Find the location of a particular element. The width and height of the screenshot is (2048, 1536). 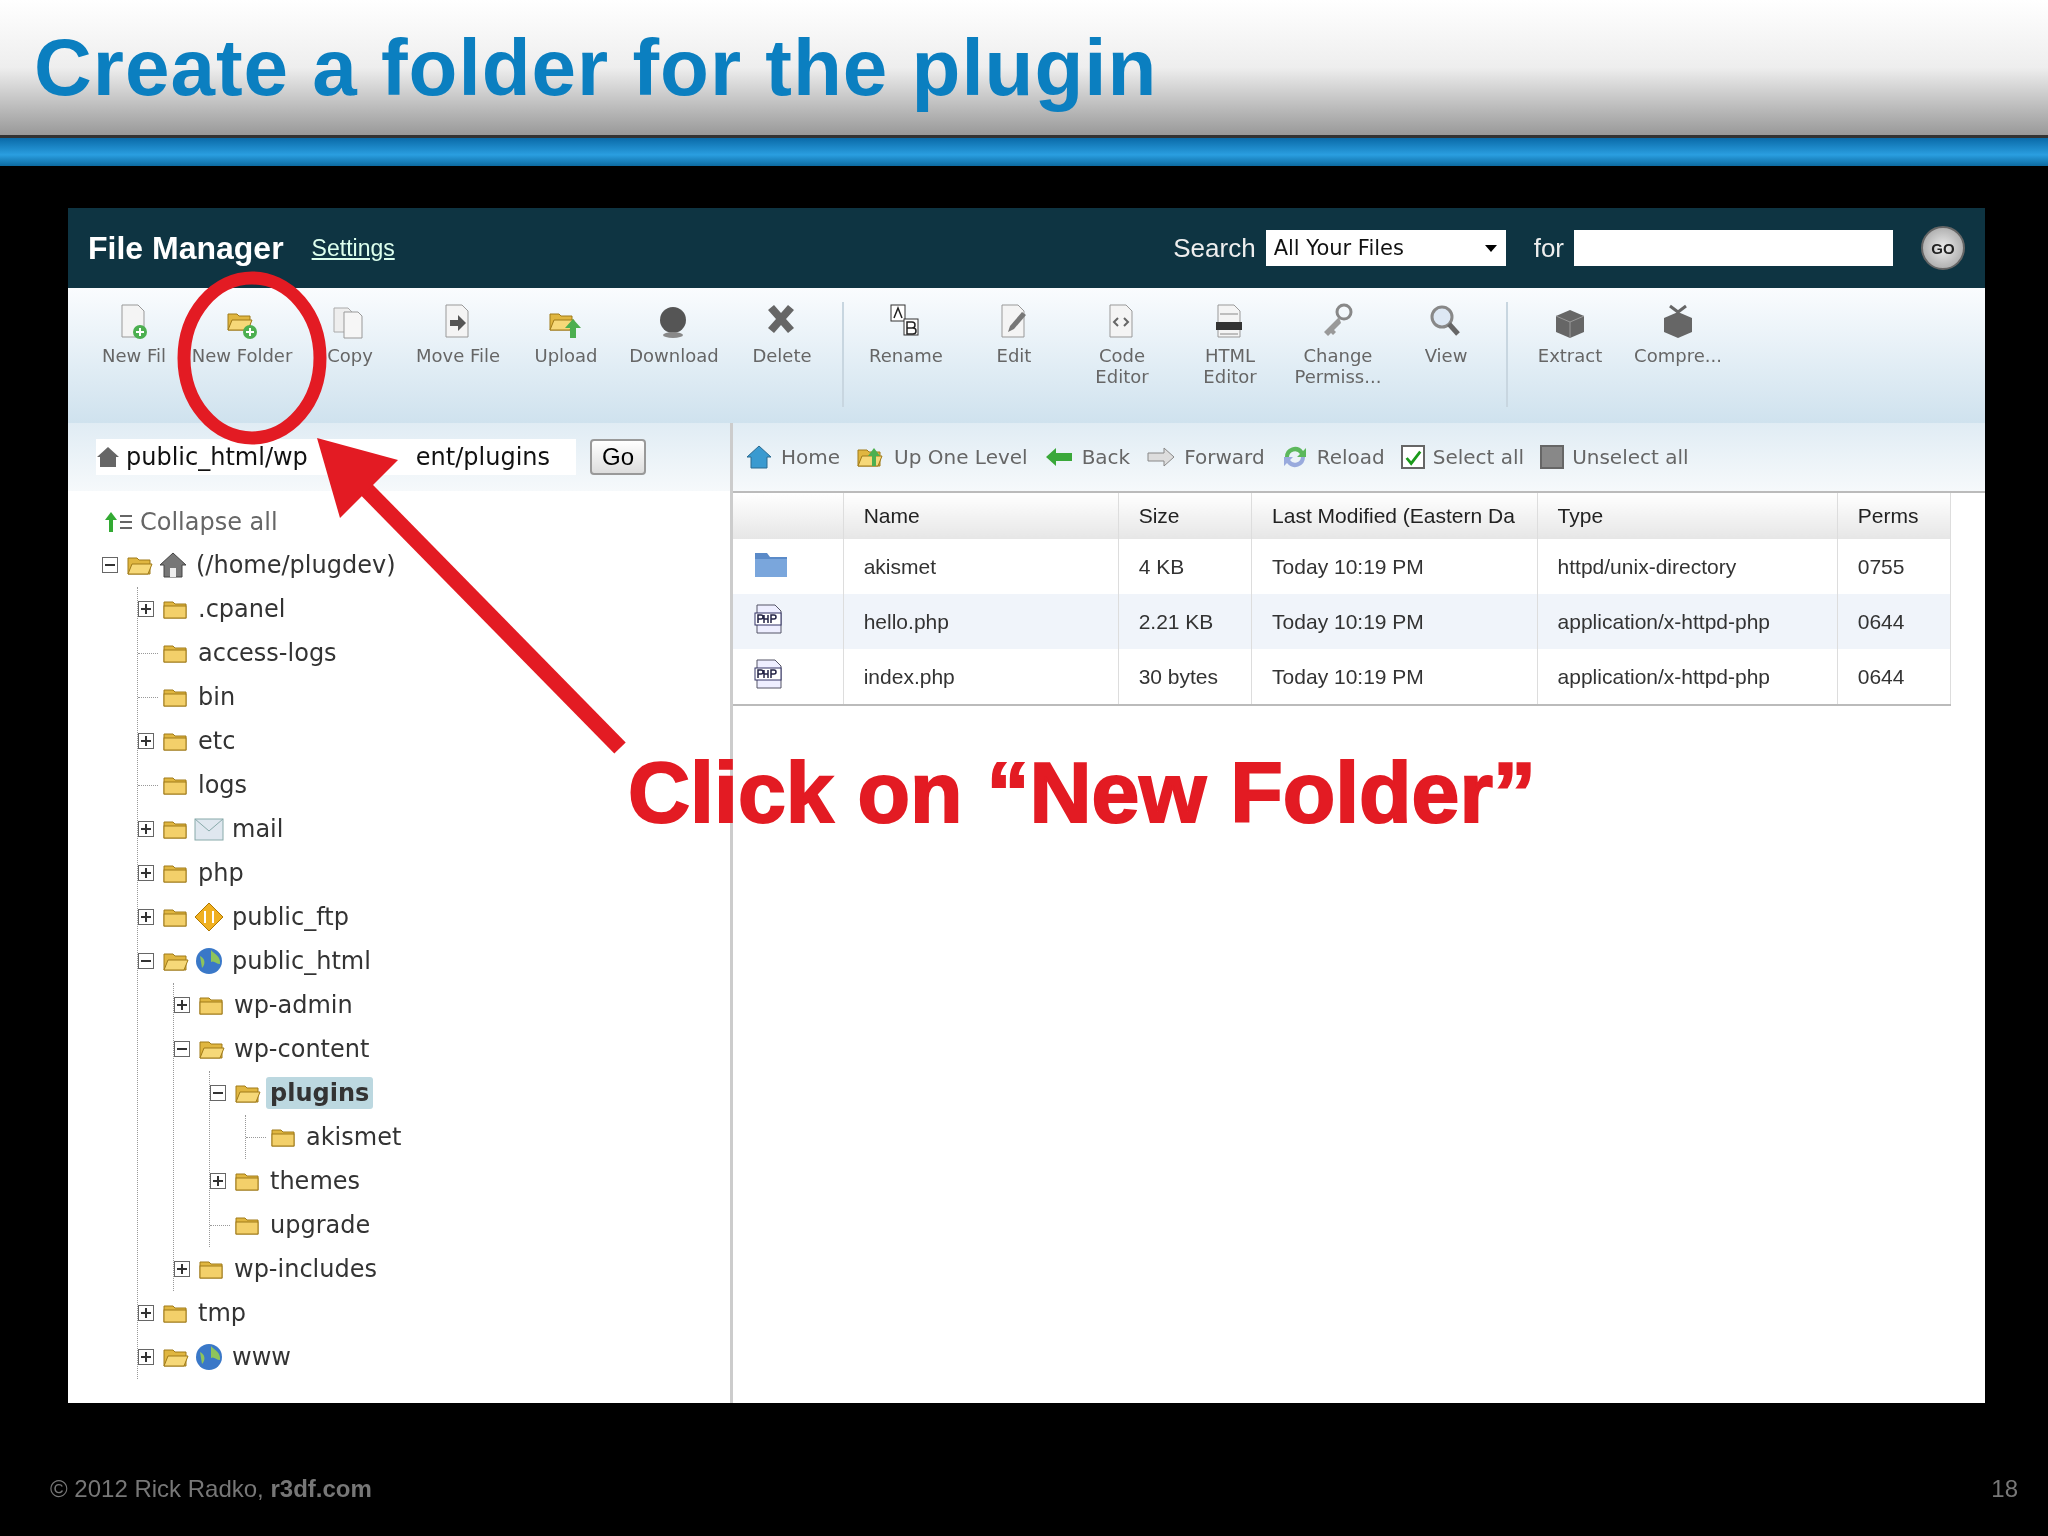

callout-text: Click on “New Folder” is located at coordinates (1082, 792).